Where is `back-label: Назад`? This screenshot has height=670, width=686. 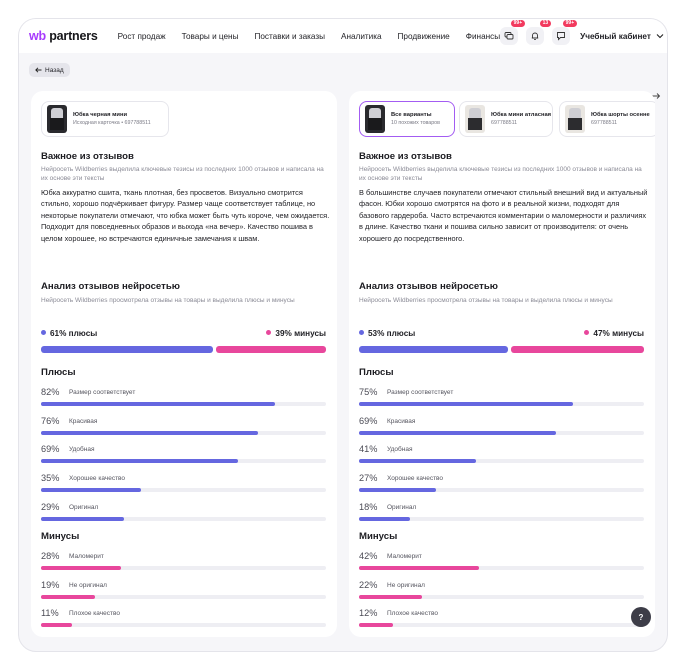 back-label: Назад is located at coordinates (54, 70).